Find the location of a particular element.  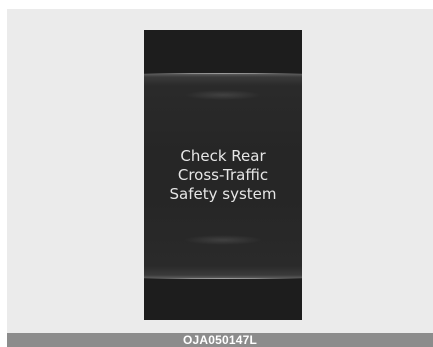

warning-message-line: Check Rear is located at coordinates (223, 156).